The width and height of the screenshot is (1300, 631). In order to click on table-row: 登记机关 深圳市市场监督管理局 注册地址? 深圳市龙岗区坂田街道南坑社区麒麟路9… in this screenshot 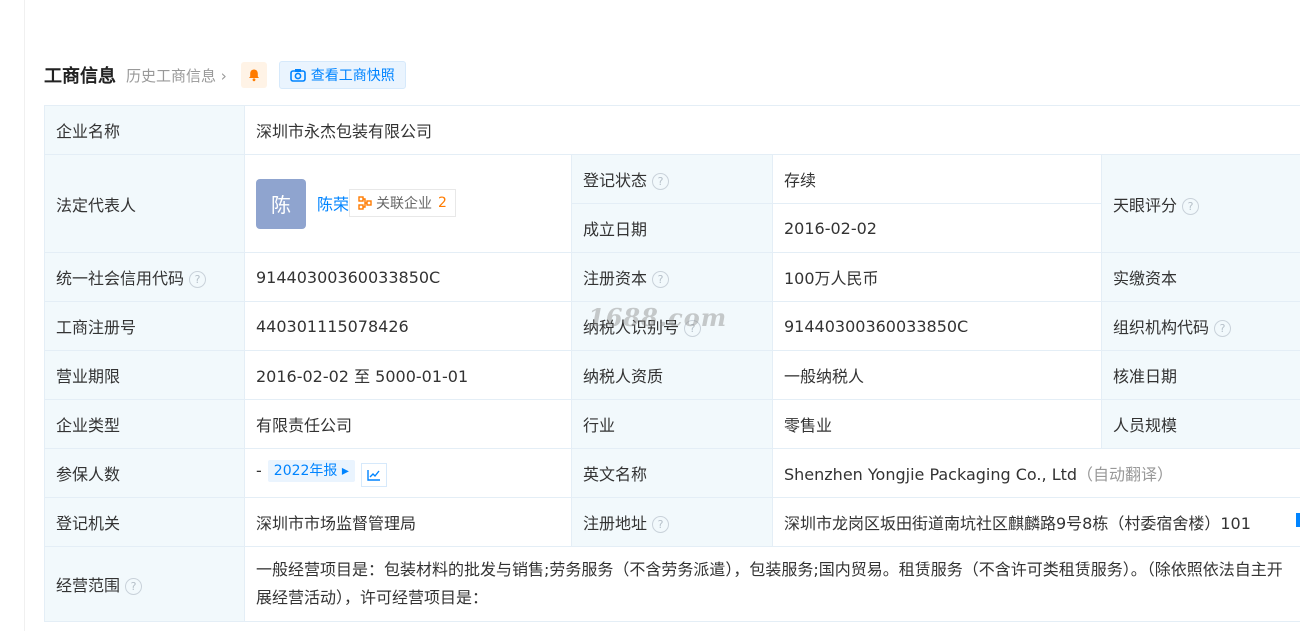, I will do `click(672, 522)`.